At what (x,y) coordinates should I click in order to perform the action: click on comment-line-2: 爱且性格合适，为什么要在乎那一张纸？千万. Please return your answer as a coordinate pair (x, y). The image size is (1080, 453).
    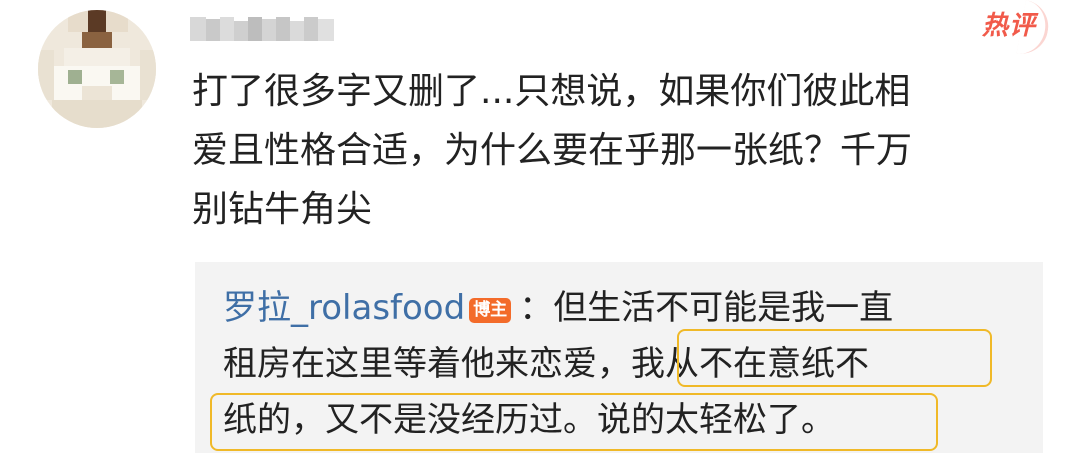
    Looking at the image, I should click on (552, 150).